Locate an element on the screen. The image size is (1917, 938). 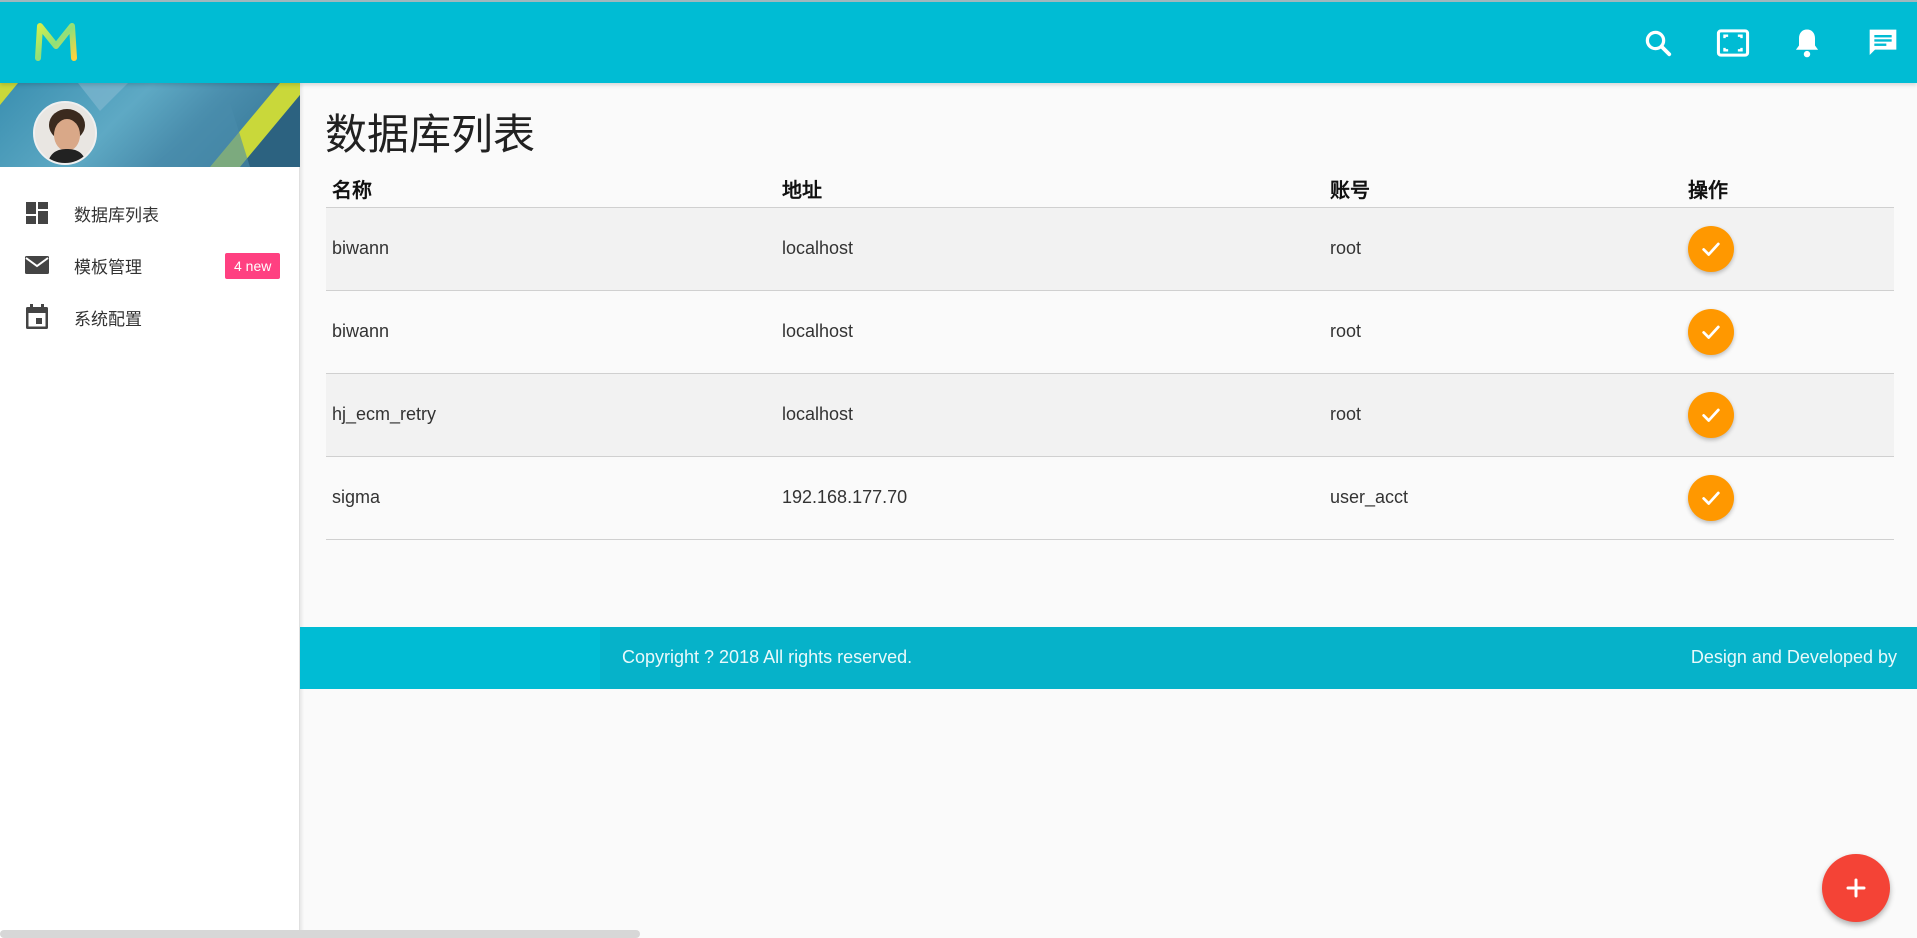
cell-name: hj_ecm_retry is located at coordinates (551, 415).